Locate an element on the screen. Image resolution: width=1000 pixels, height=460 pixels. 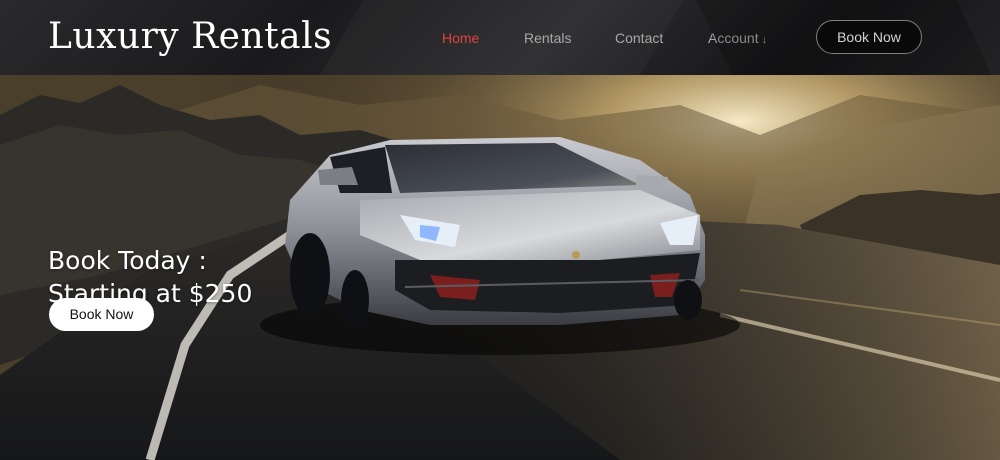
nav-contact: Contact is located at coordinates (639, 38).